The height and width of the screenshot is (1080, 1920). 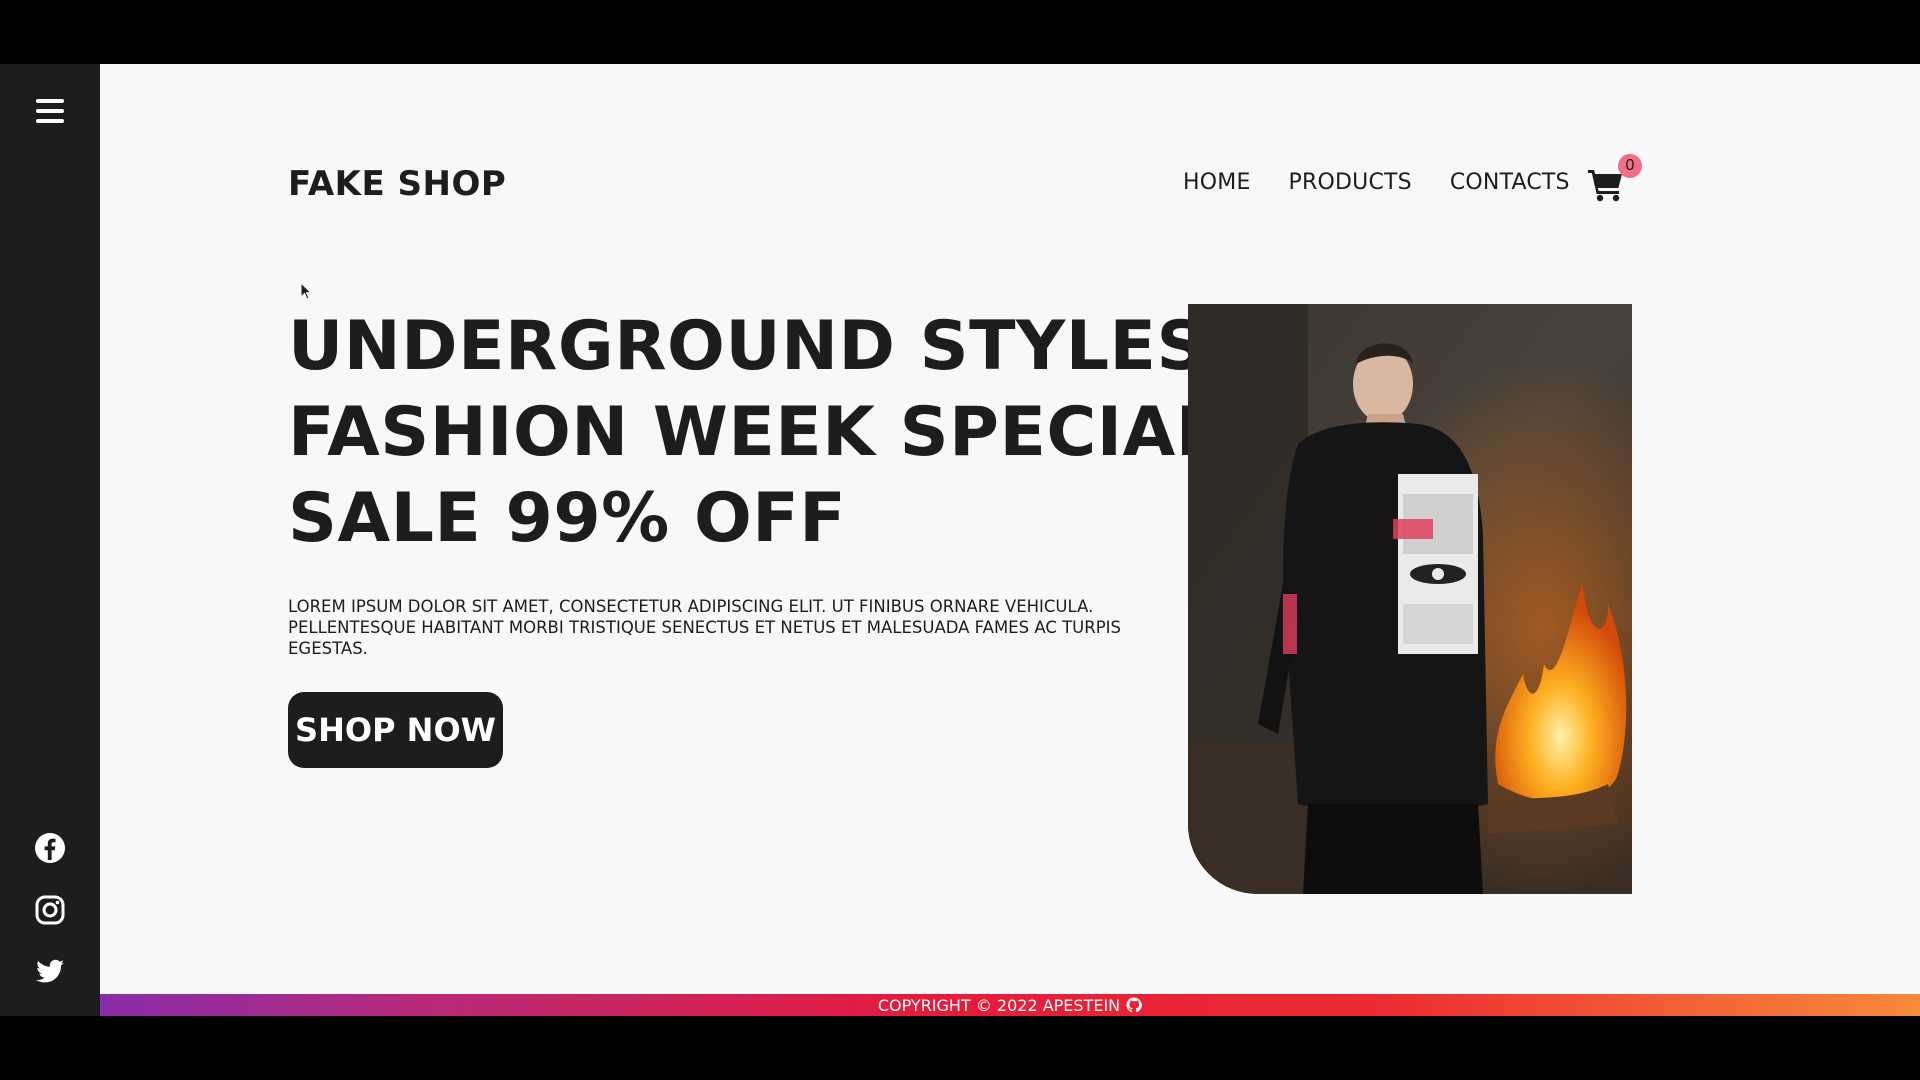 What do you see at coordinates (1630, 166) in the screenshot?
I see `cart-count-badge: 0` at bounding box center [1630, 166].